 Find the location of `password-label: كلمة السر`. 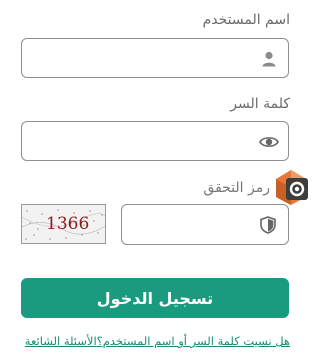

password-label: كلمة السر is located at coordinates (260, 104).